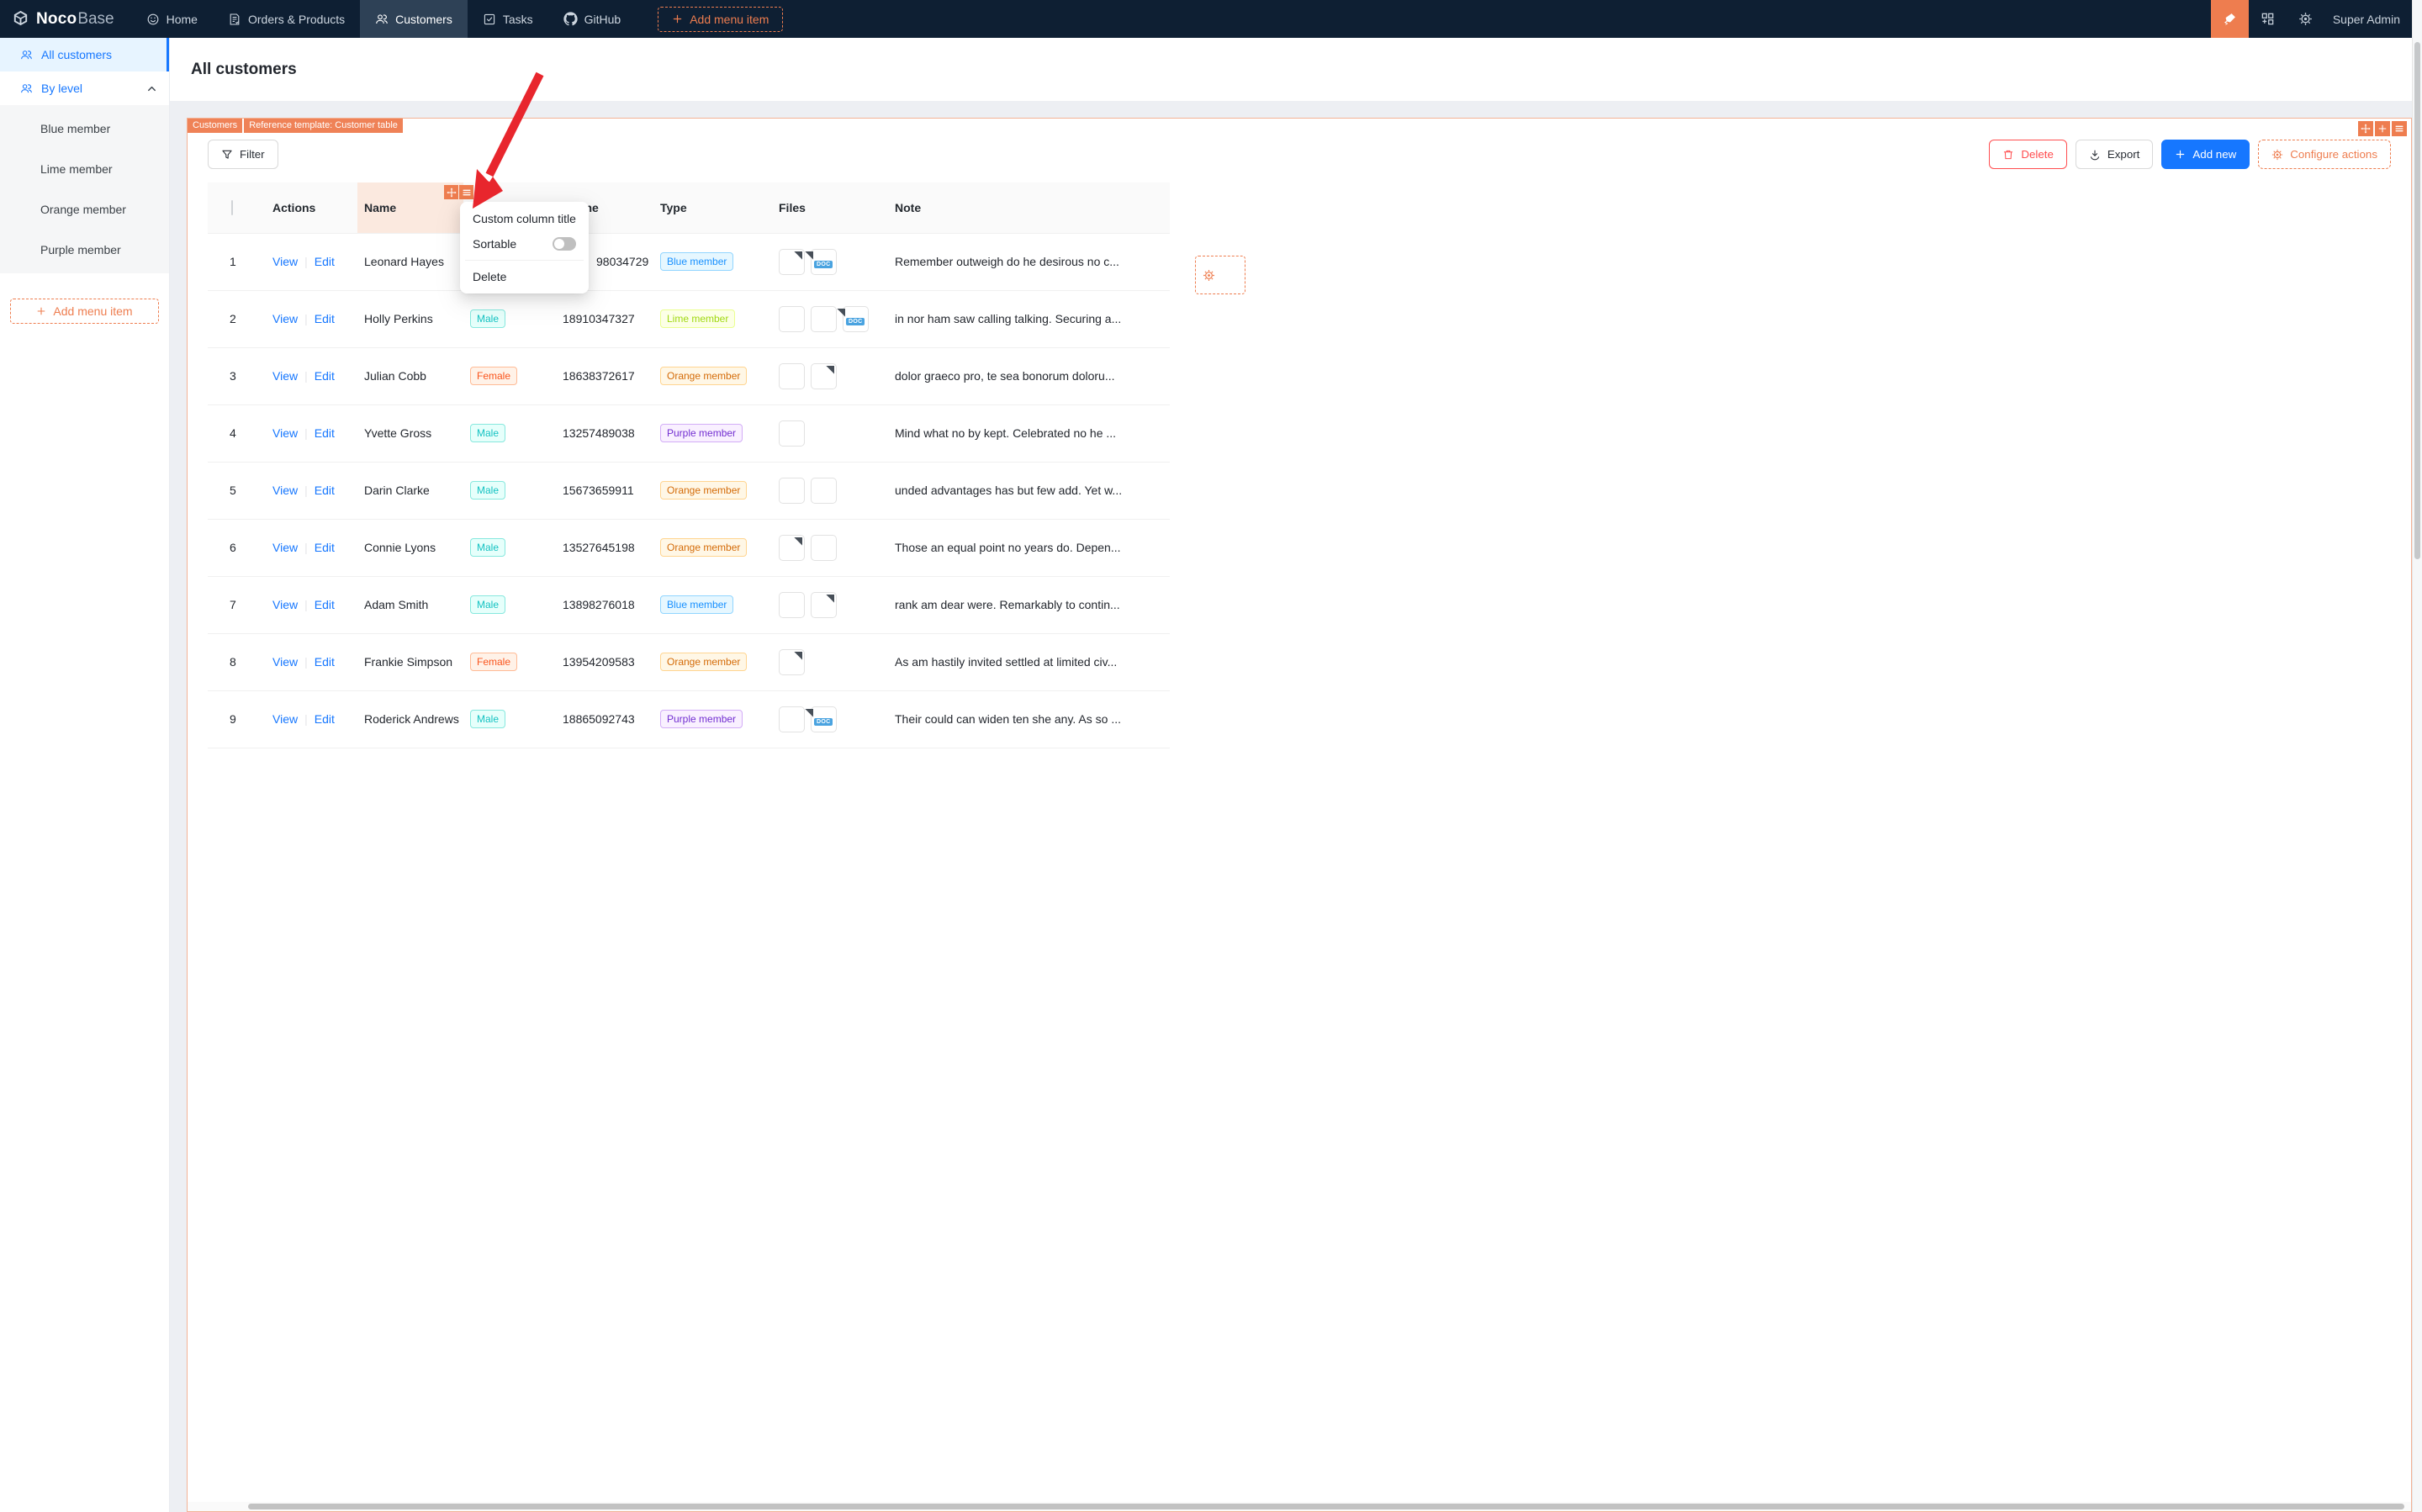 This screenshot has width=2422, height=1512. Describe the element at coordinates (2365, 128) in the screenshot. I see `drag-block-button` at that location.